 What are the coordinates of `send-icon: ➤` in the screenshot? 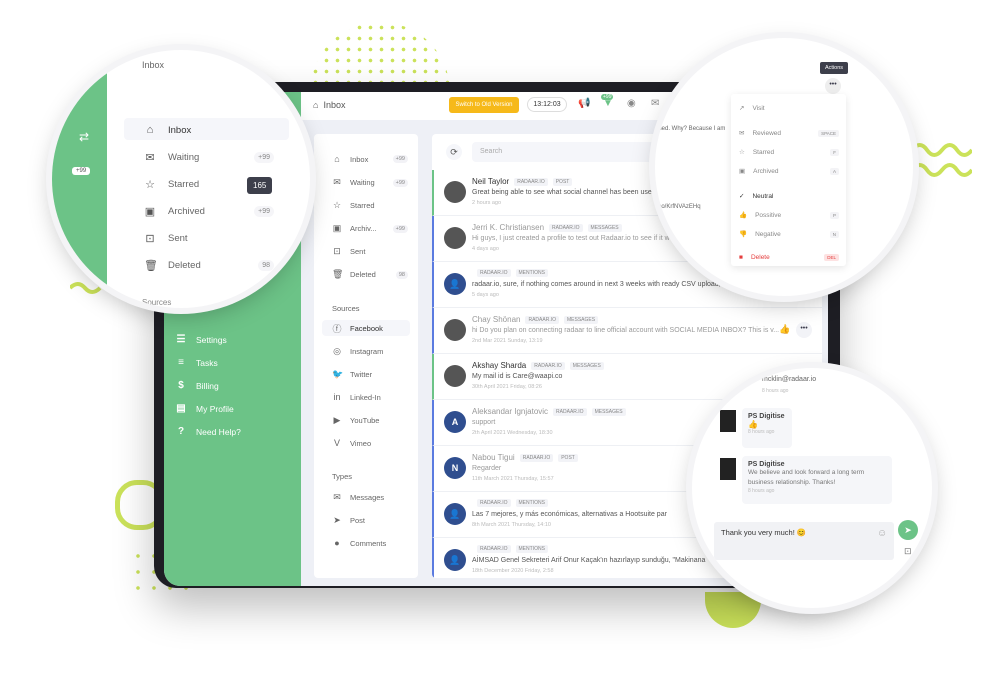 It's located at (337, 520).